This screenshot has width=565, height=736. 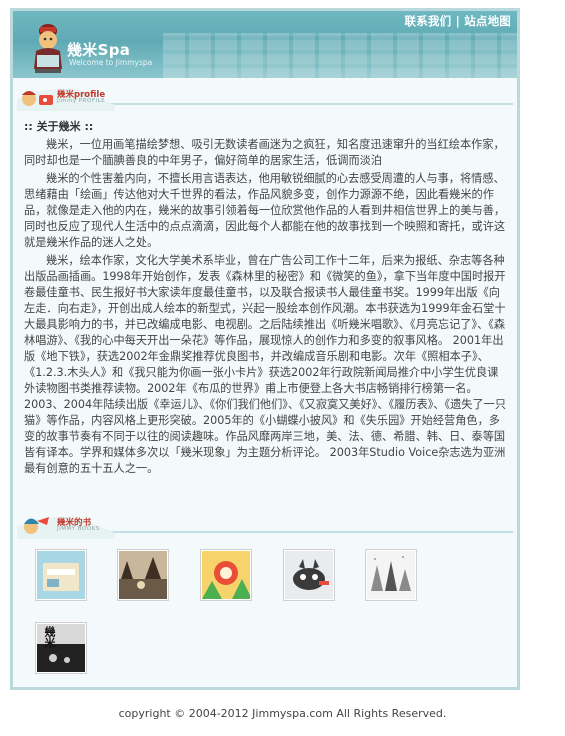 What do you see at coordinates (49, 637) in the screenshot?
I see `book-cover-title: 幾米` at bounding box center [49, 637].